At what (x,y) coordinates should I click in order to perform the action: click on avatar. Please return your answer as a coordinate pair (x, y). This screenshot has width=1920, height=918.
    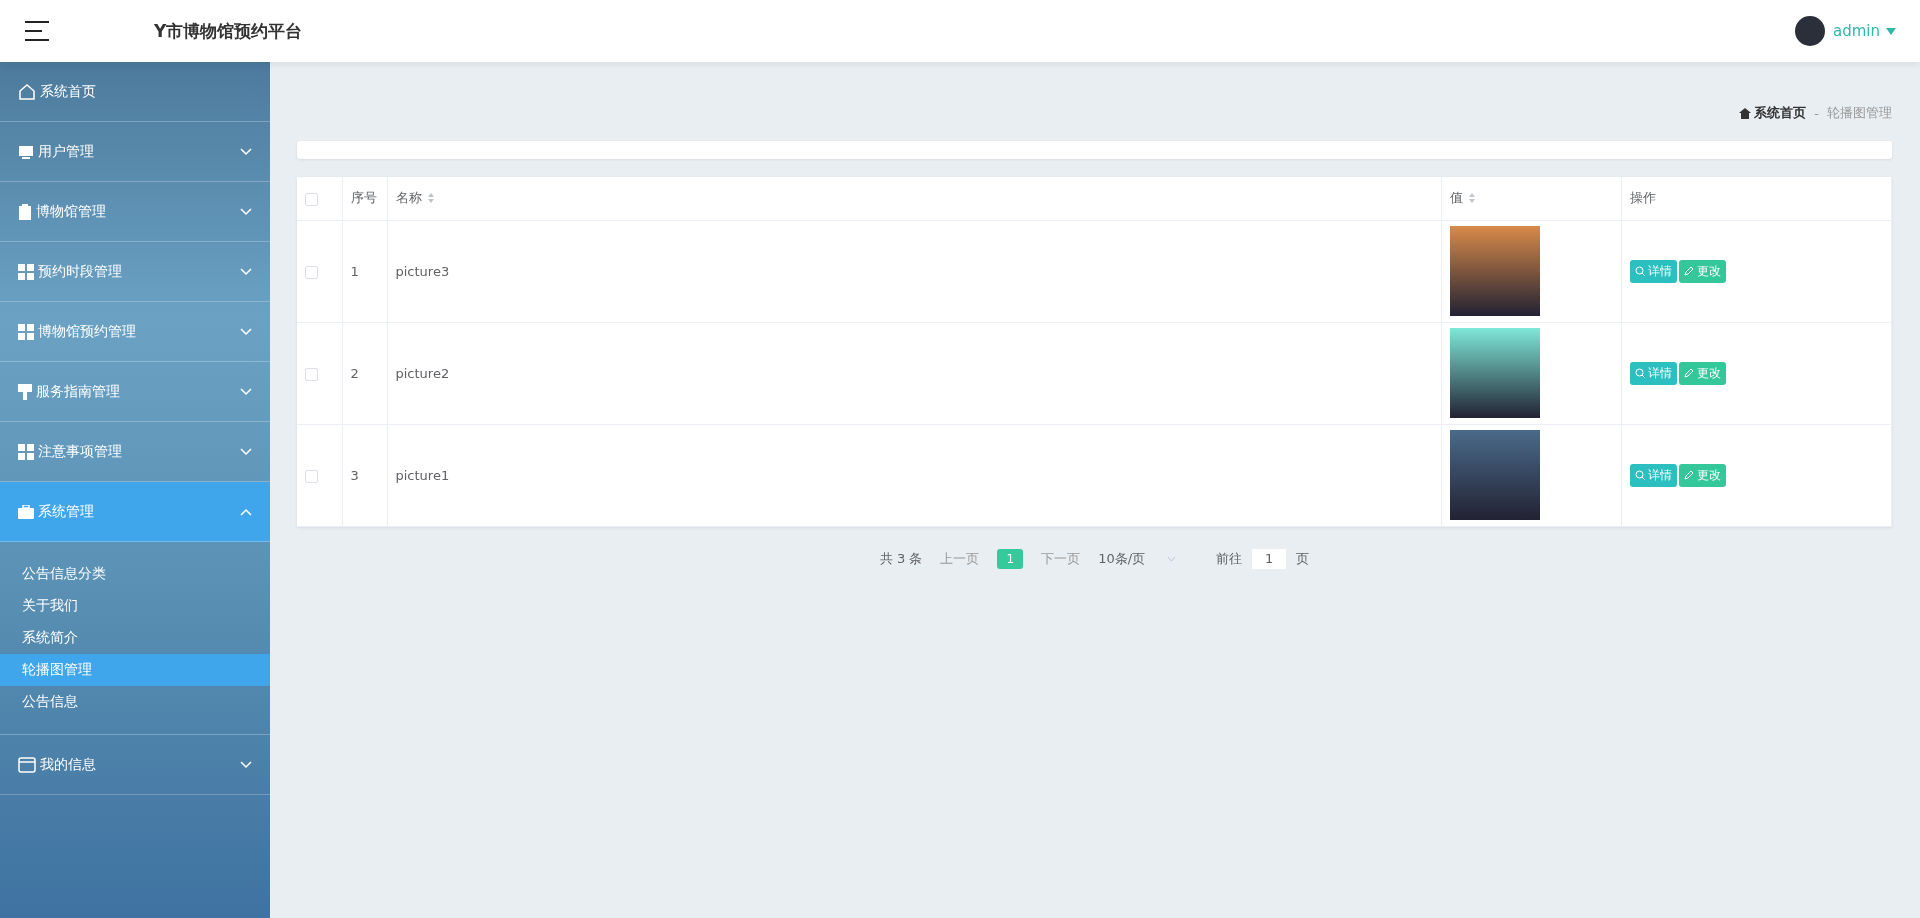
    Looking at the image, I should click on (1810, 31).